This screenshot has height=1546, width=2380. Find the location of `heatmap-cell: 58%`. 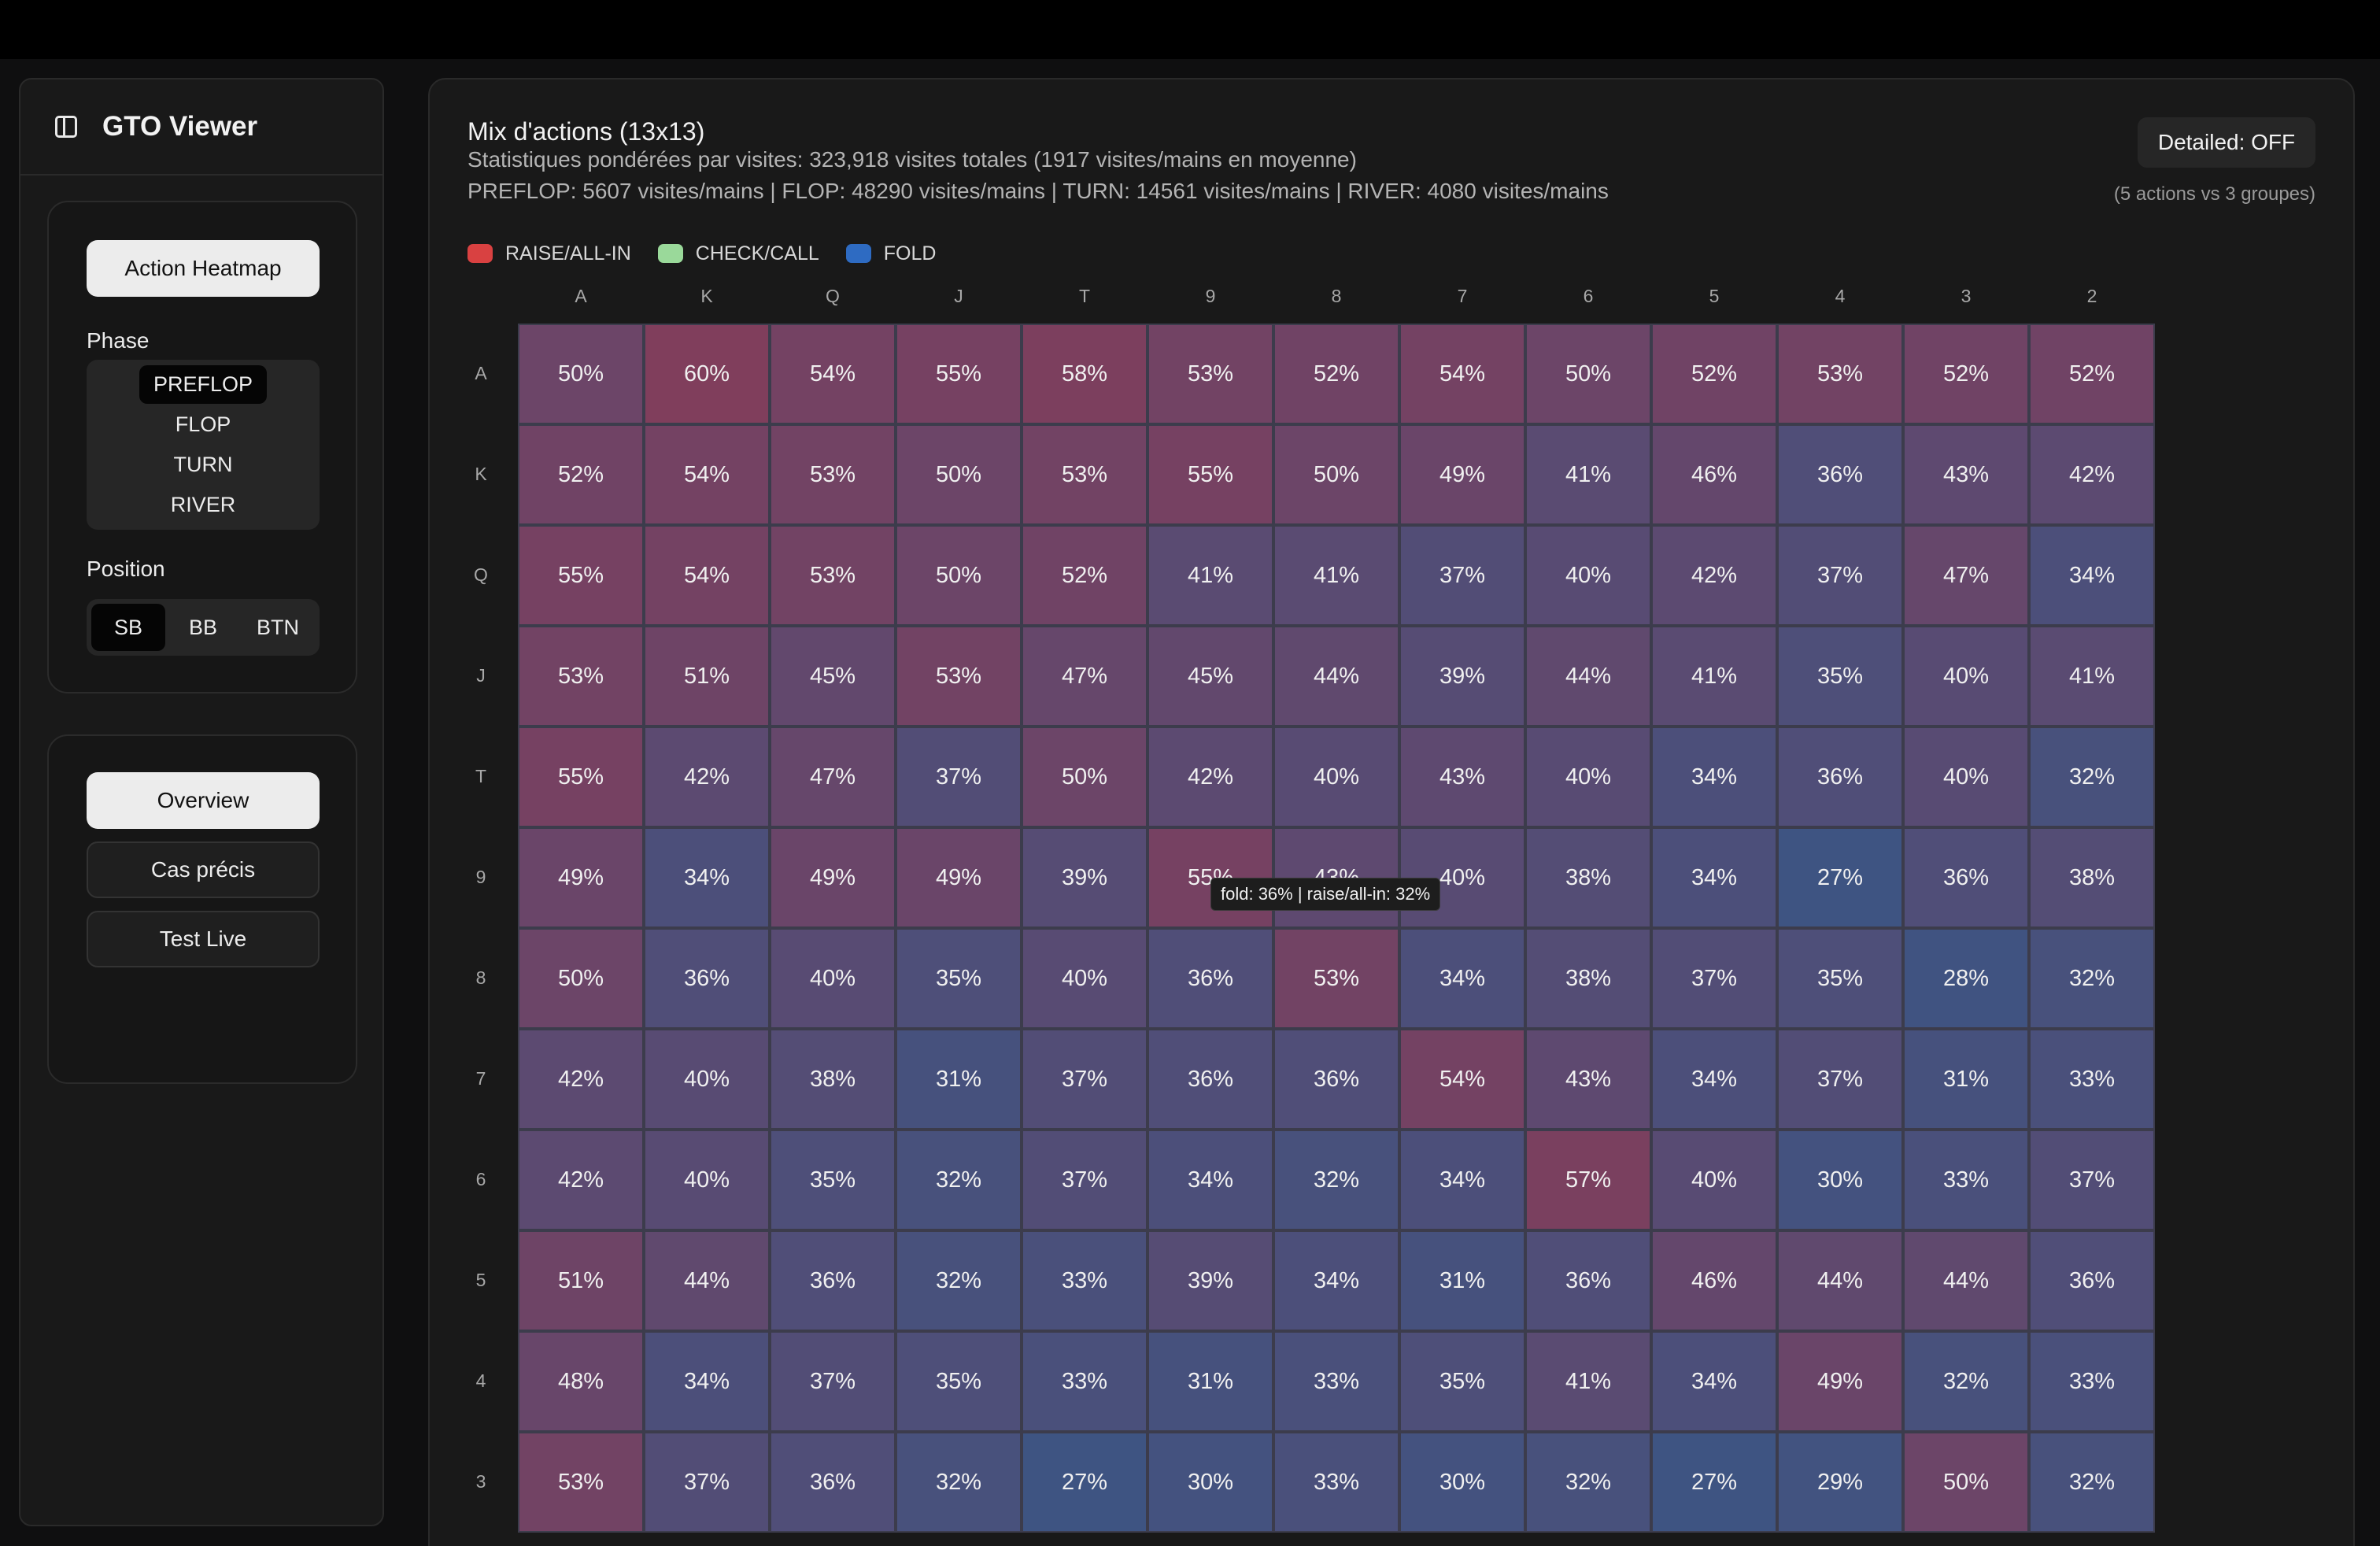

heatmap-cell: 58% is located at coordinates (1085, 374).